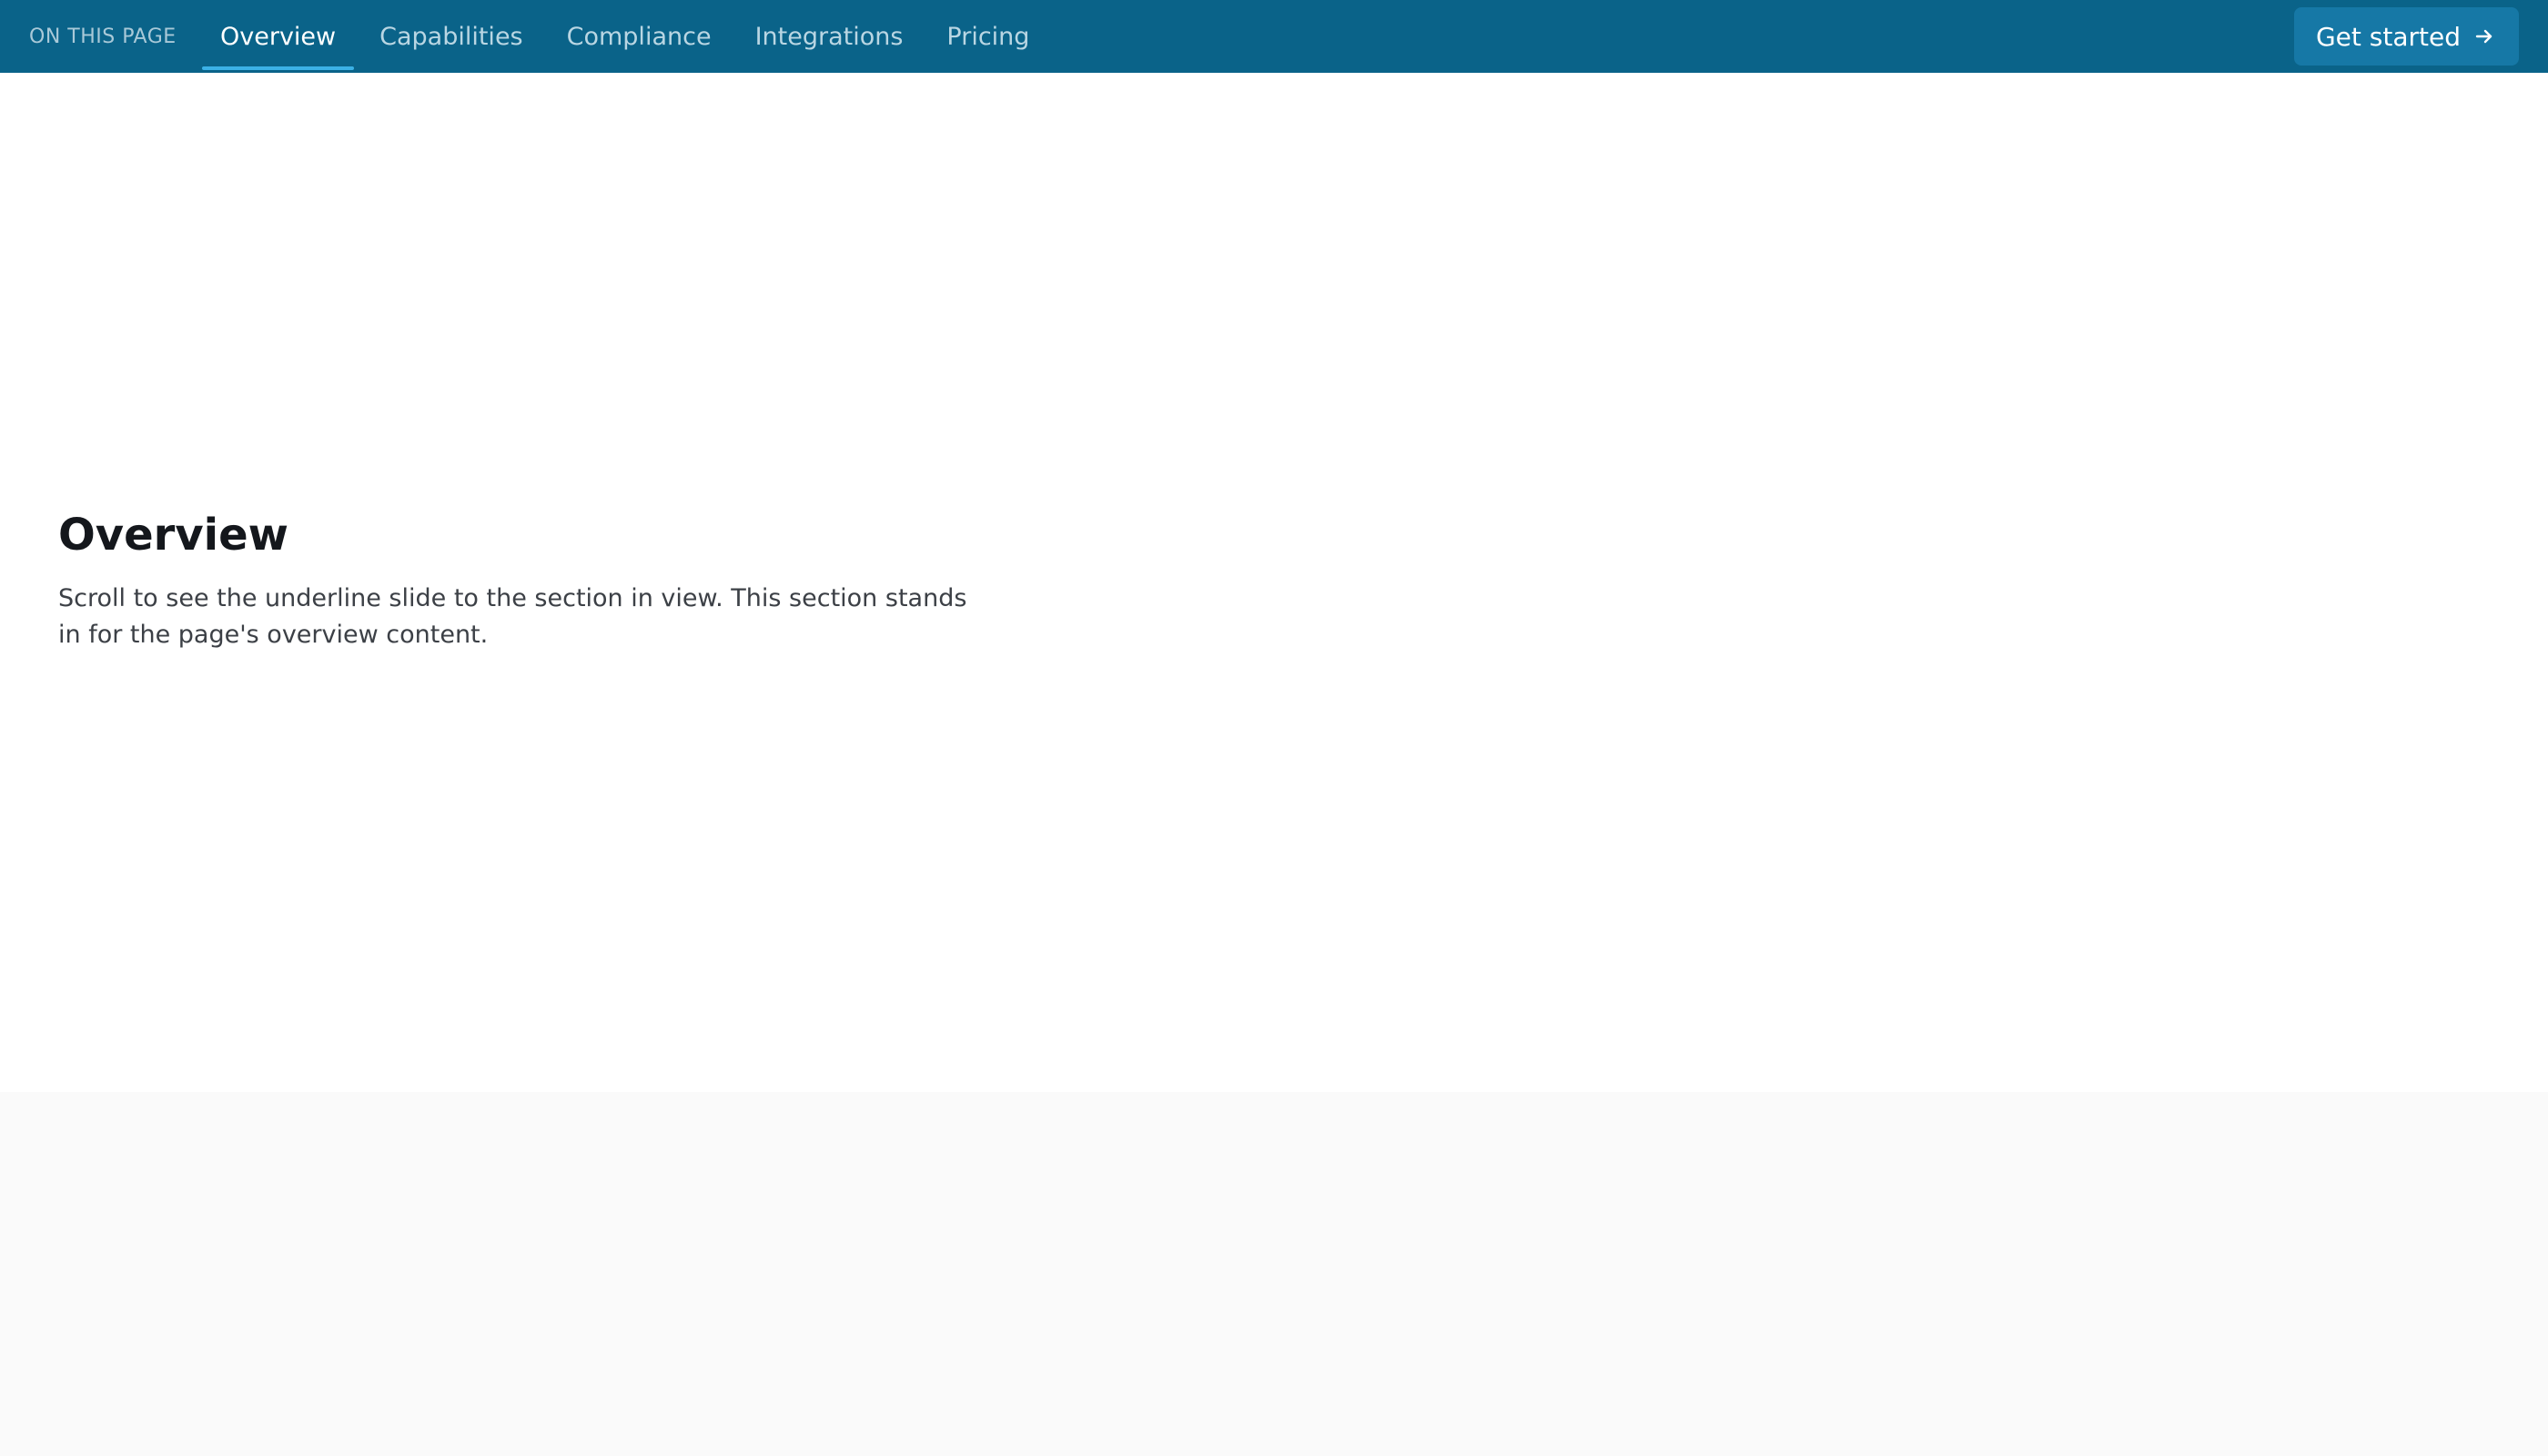  I want to click on arrow-right-icon, so click(2484, 36).